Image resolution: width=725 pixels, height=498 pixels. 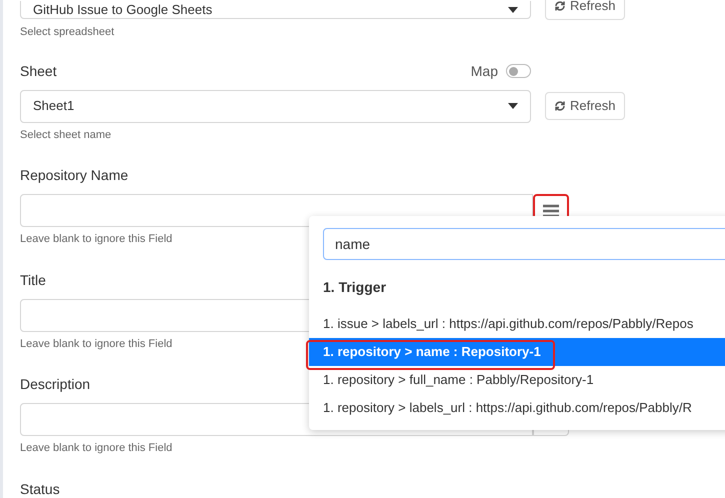 I want to click on dropdown-option: 1. repository > full_name : Pabbly/Repository-1, so click(x=517, y=380).